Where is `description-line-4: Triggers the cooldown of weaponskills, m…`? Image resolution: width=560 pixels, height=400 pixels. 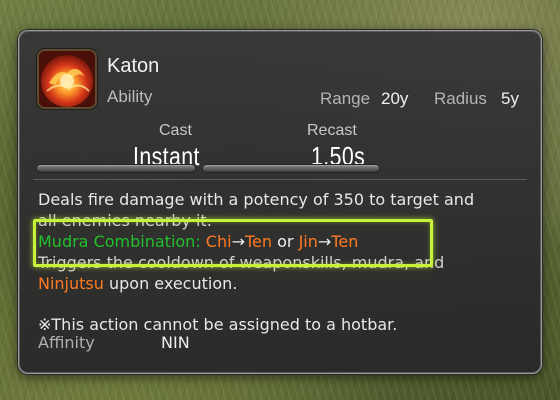
description-line-4: Triggers the cooldown of weaponskills, m… is located at coordinates (241, 262).